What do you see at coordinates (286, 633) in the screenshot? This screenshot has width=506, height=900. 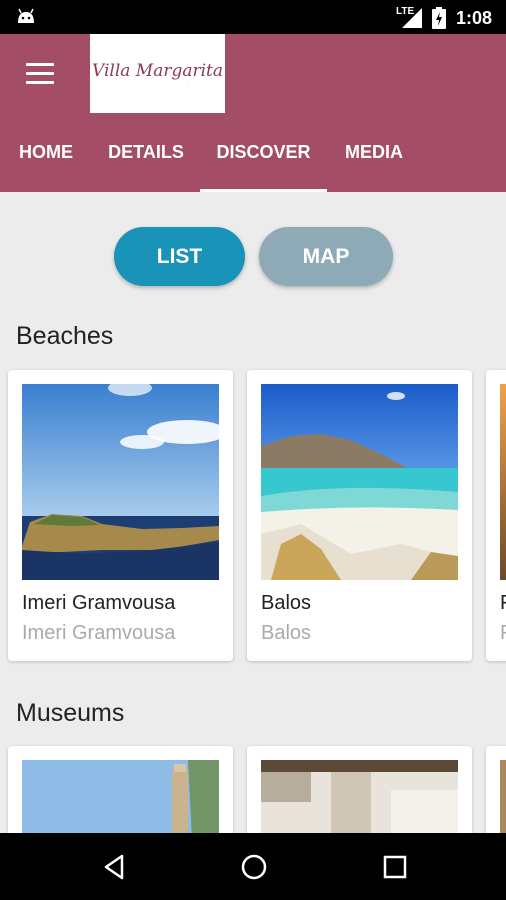 I see `card-subtitle: Balos` at bounding box center [286, 633].